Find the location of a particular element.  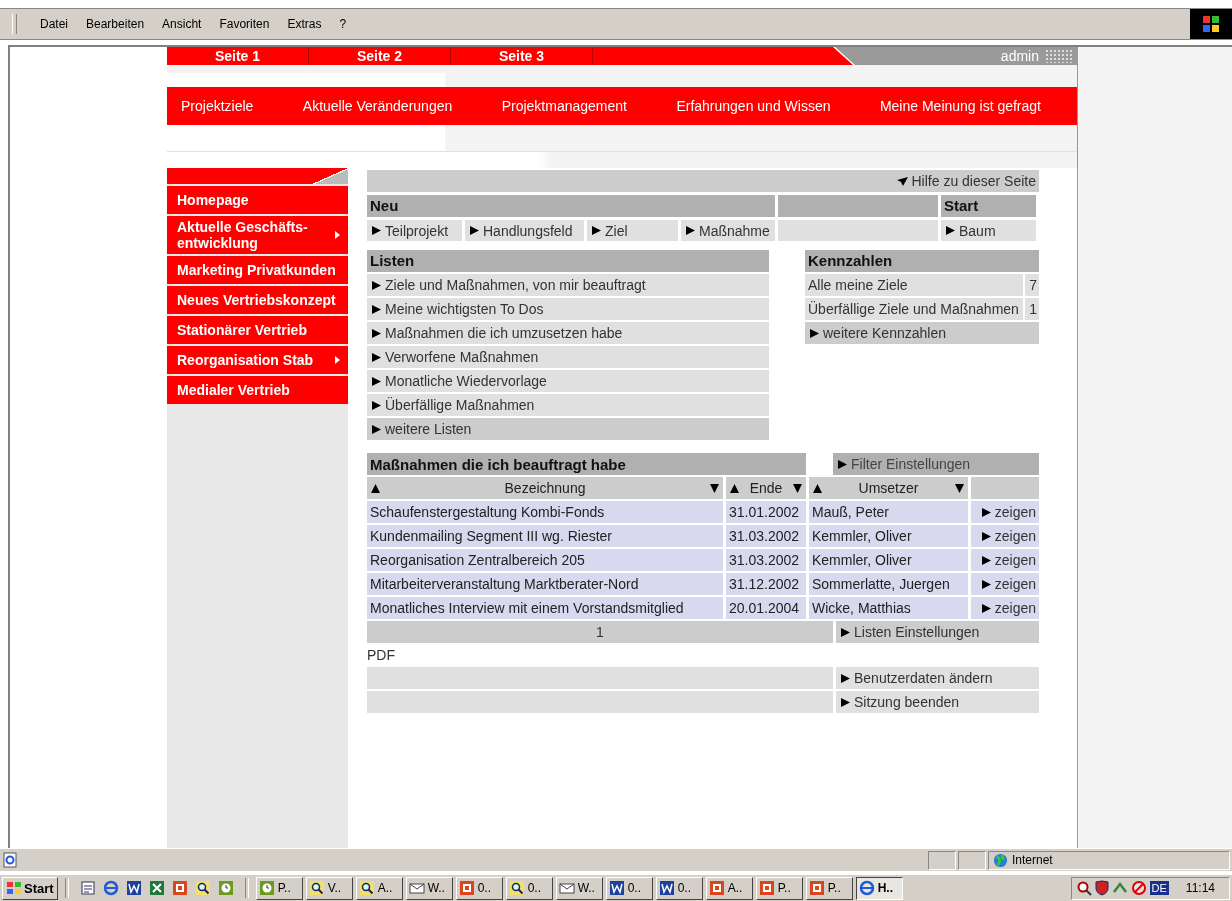

shield-icon is located at coordinates (1101, 888).